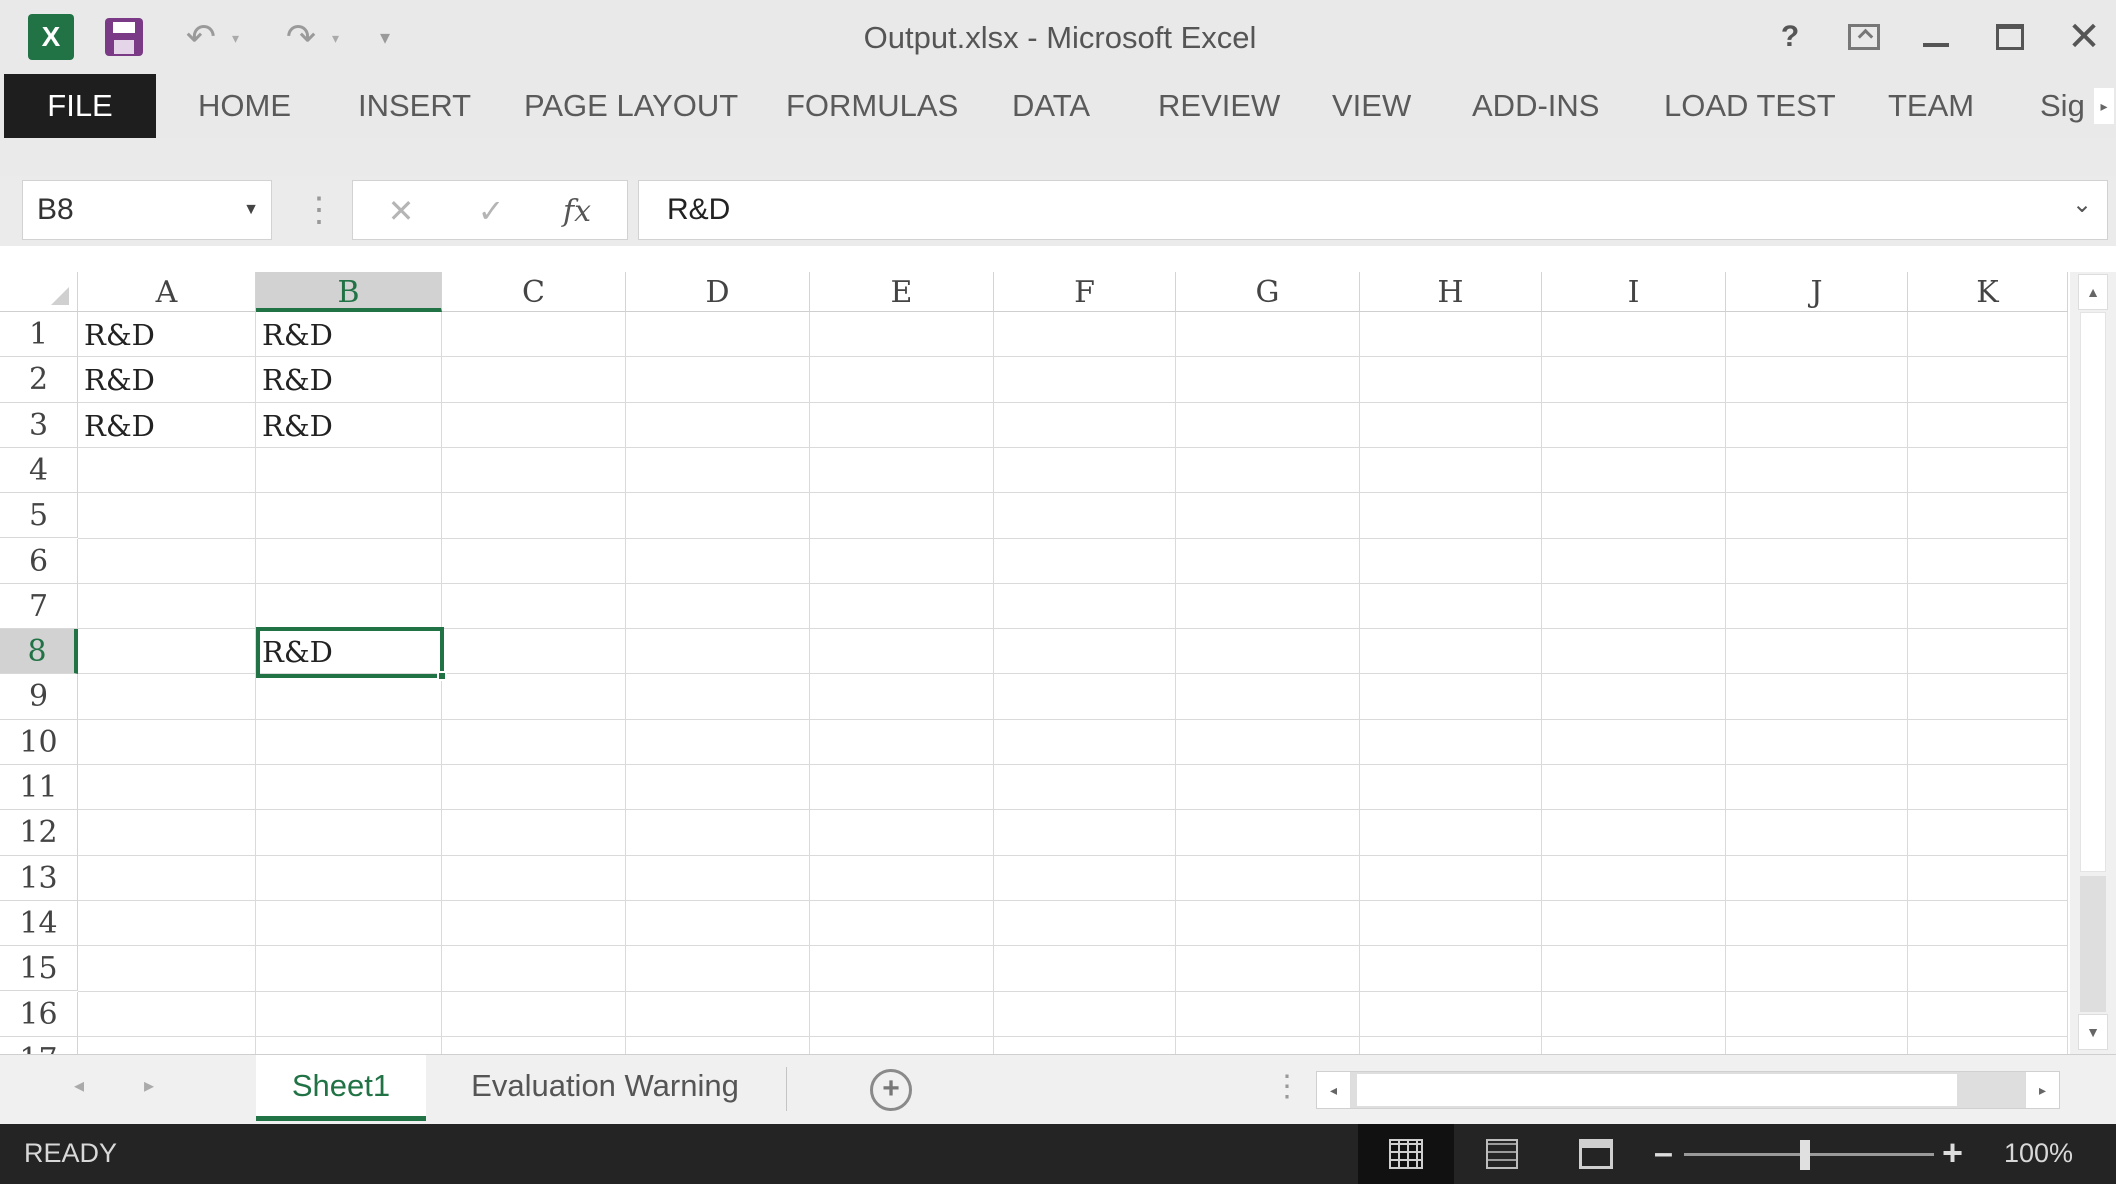  I want to click on ribbon-display-options-button, so click(1864, 37).